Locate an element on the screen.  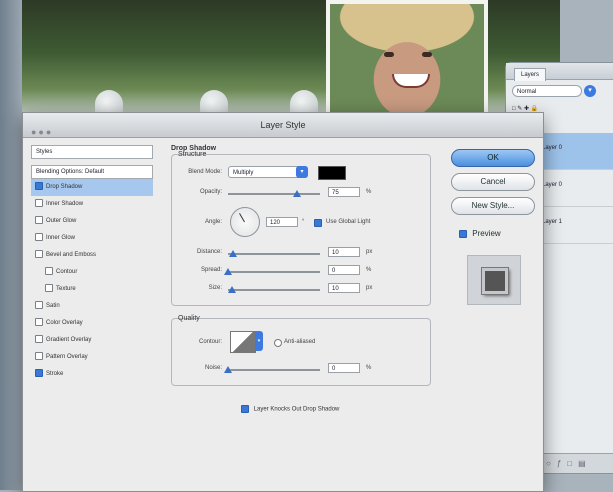
distance-input: 10 is located at coordinates (344, 252).